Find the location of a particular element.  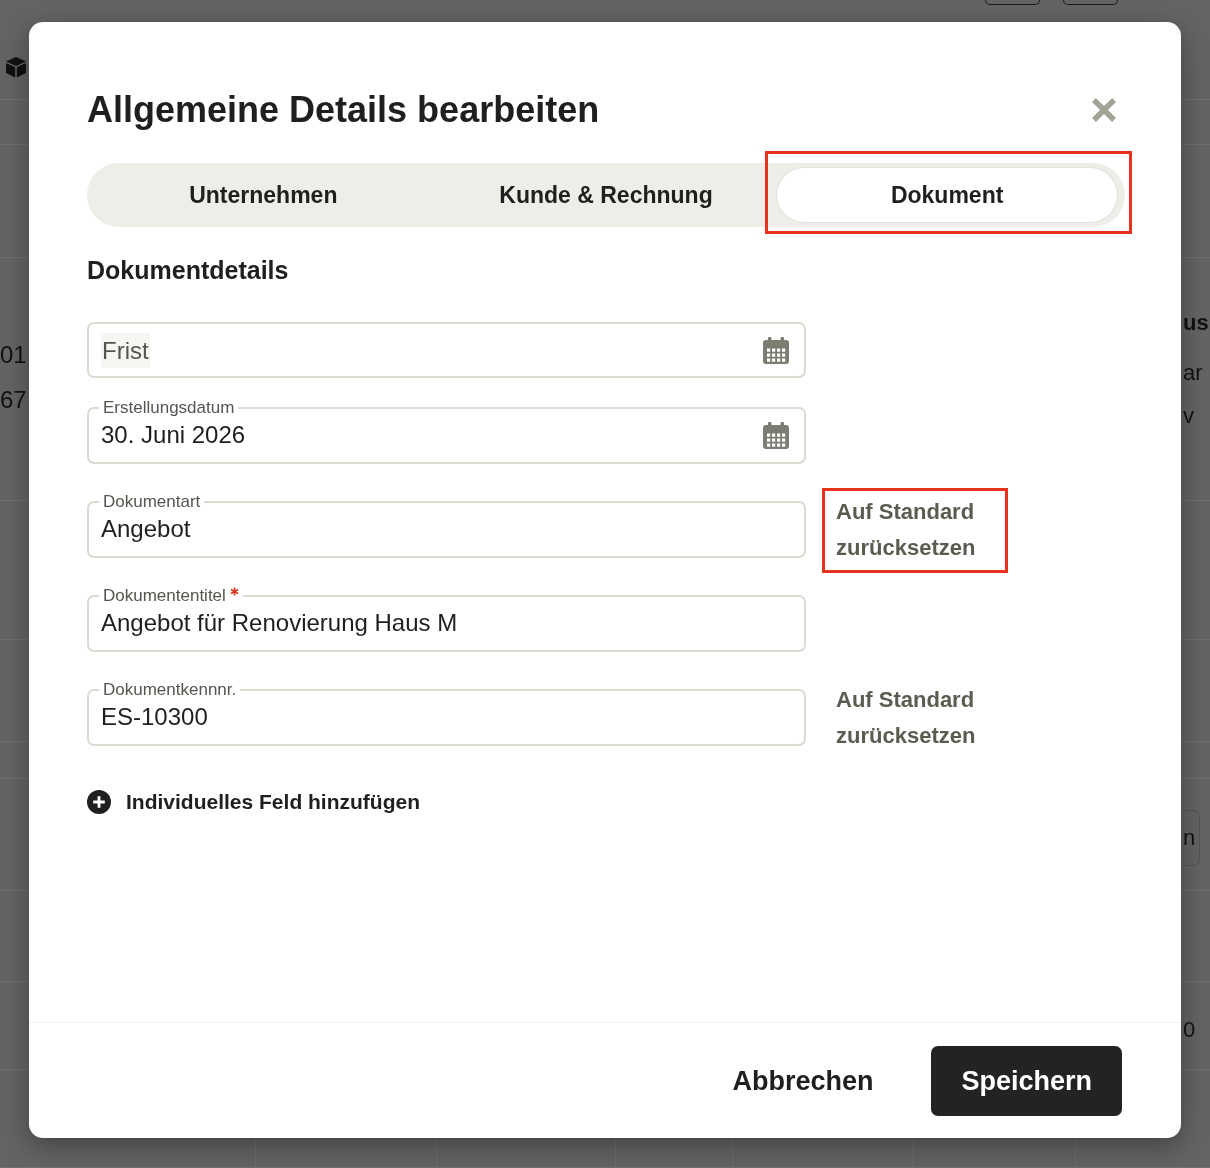

tab: Kunde & Rechnung is located at coordinates (606, 195).